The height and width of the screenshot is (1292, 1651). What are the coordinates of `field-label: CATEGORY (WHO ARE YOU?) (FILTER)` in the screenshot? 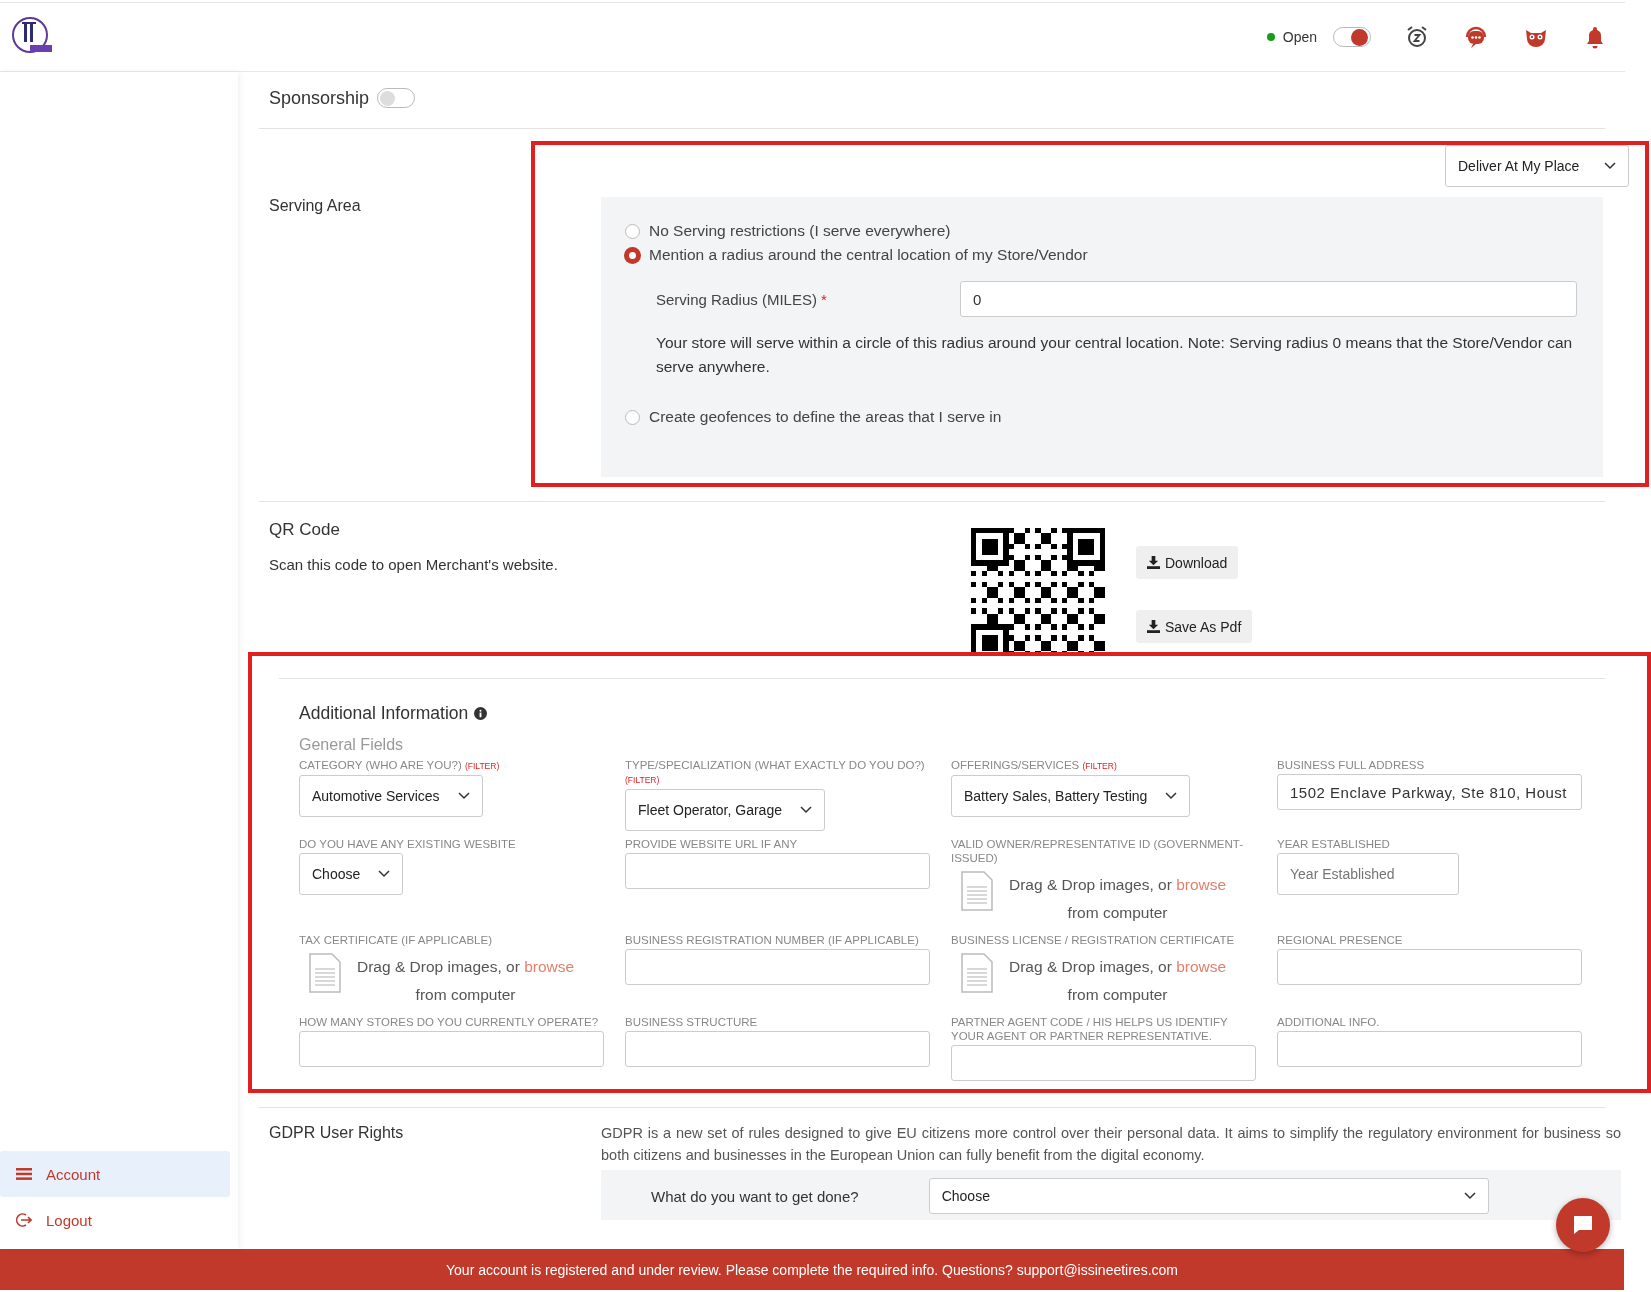 It's located at (400, 765).